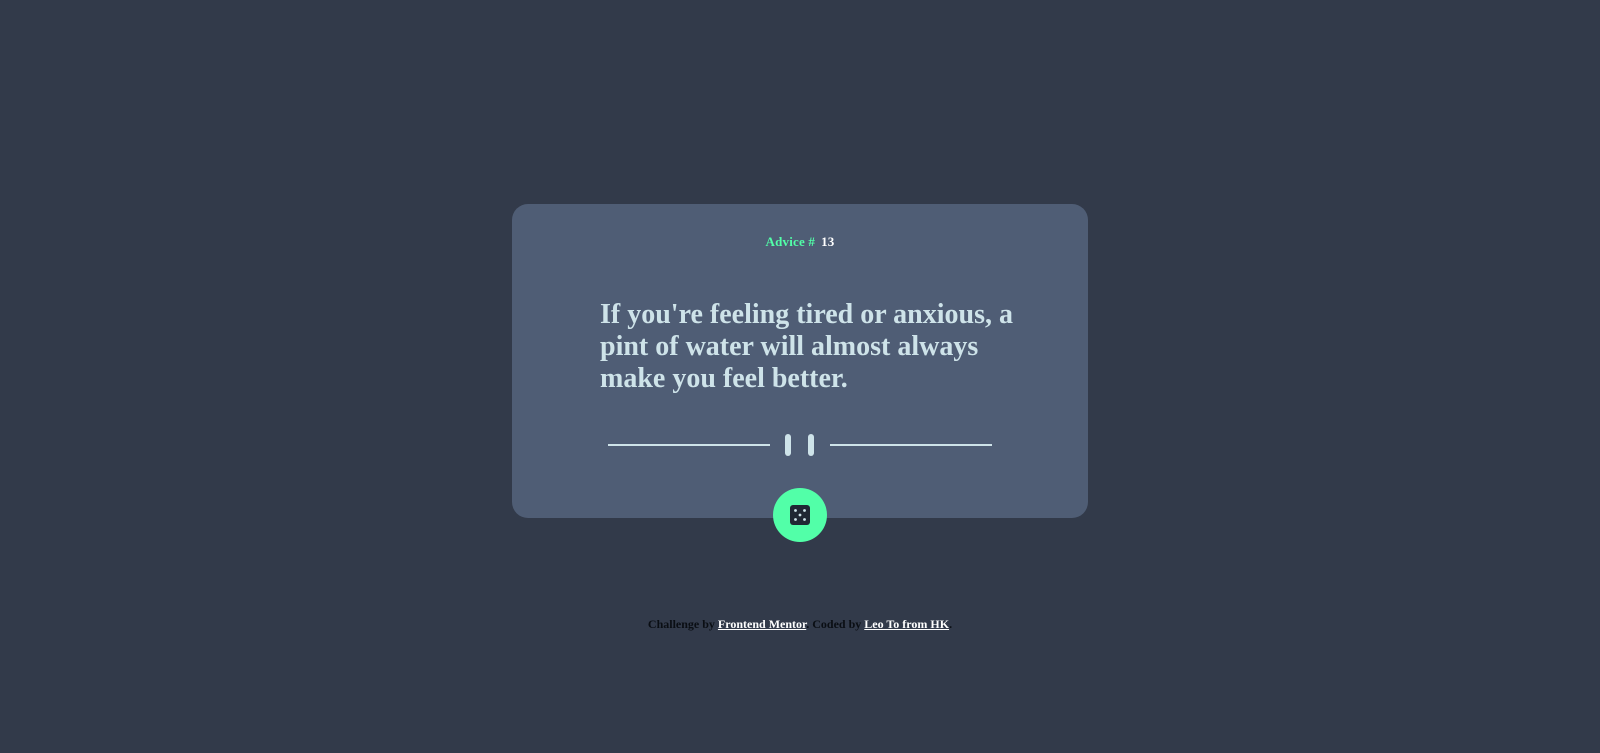  Describe the element at coordinates (790, 241) in the screenshot. I see `advice-label: Advice #` at that location.